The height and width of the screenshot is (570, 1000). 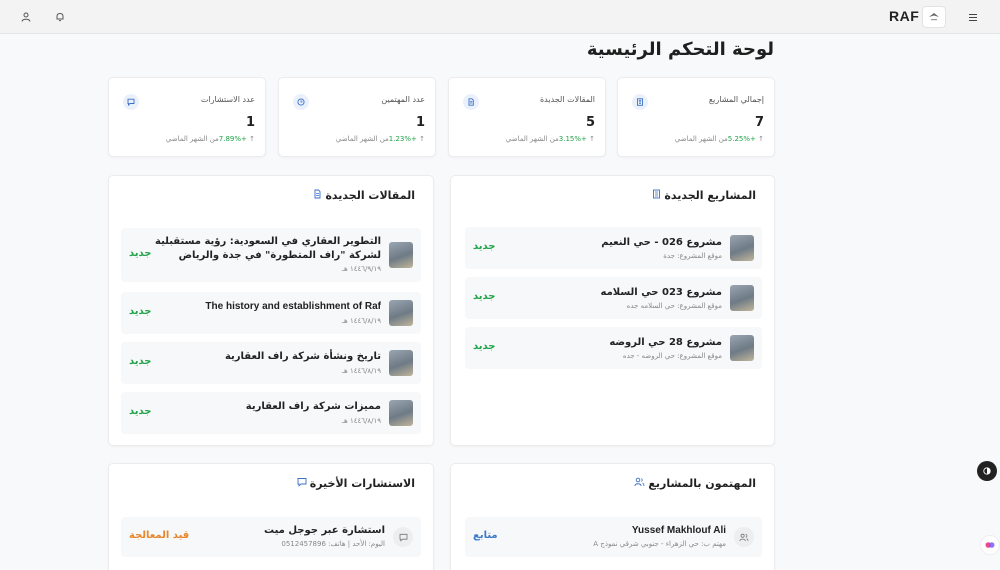 I want to click on project-location: موقع المشروع: جدة, so click(x=692, y=256).